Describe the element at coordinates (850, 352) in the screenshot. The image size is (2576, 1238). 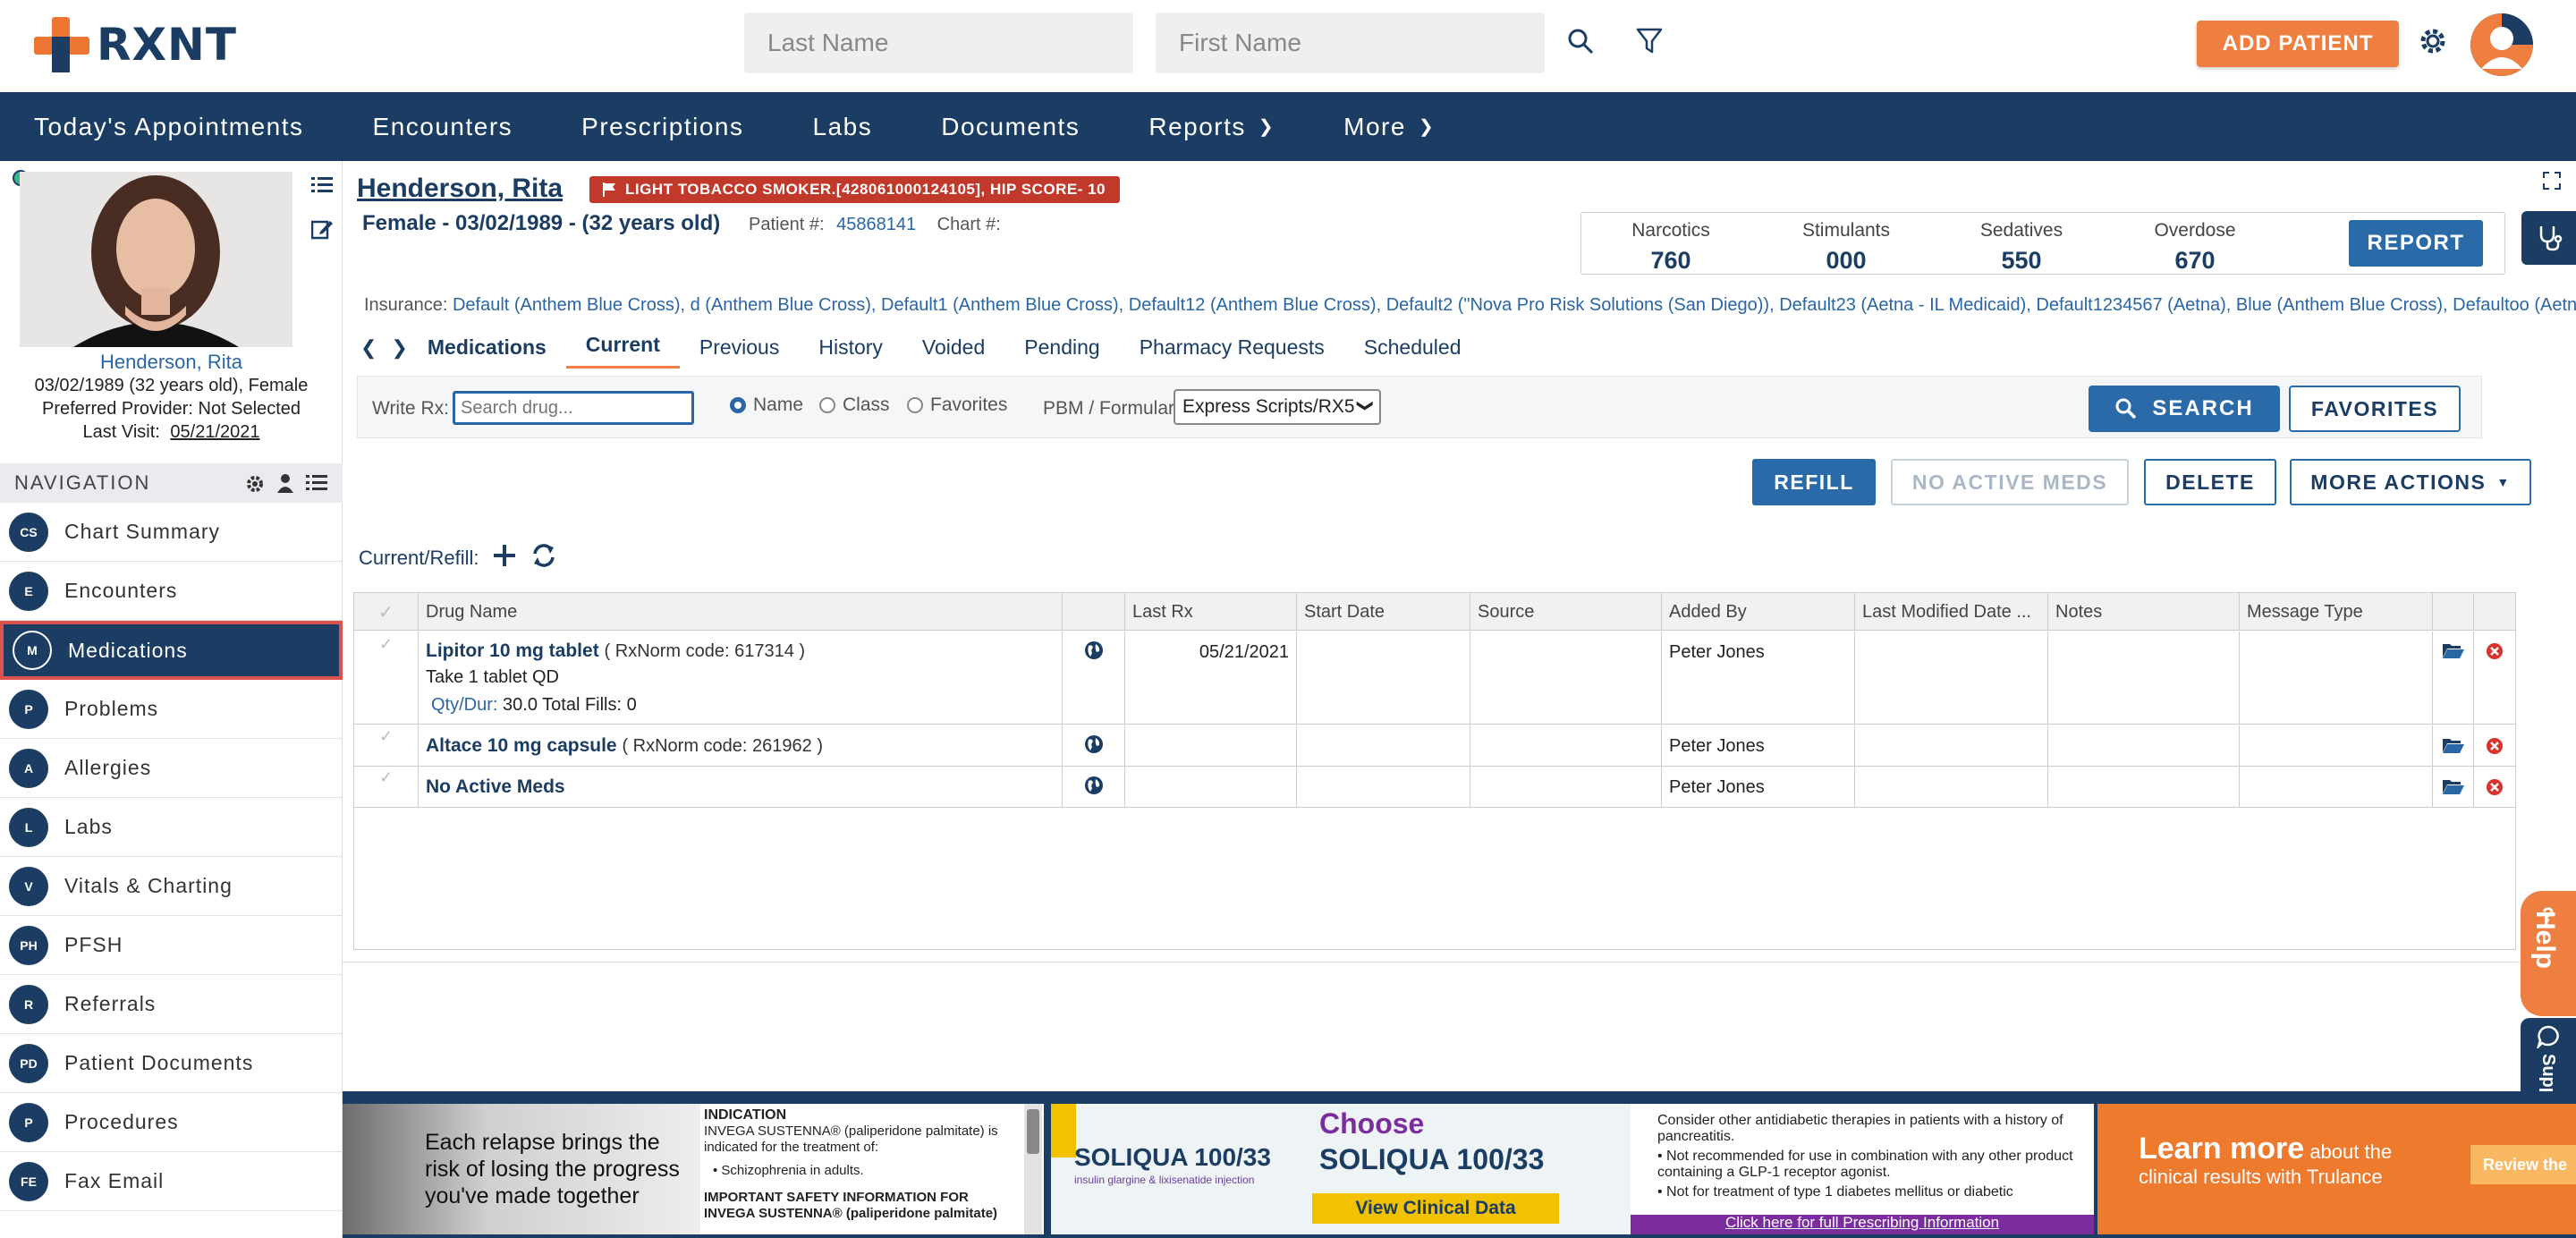
I see `tab-history: History` at that location.